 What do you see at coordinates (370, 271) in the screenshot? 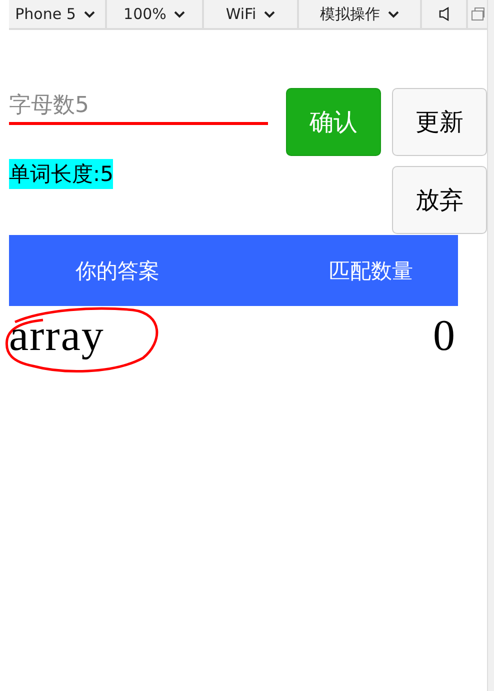
I see `column-header: 匹配数量` at bounding box center [370, 271].